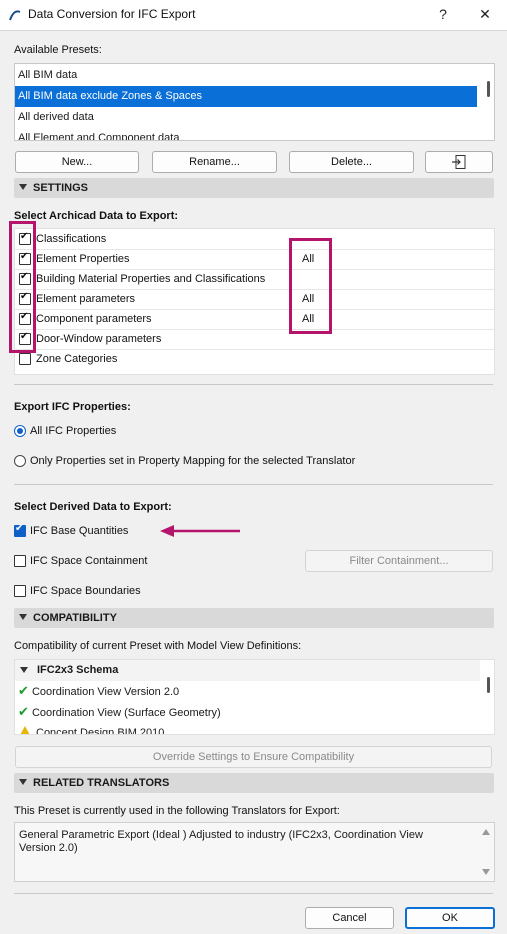 The image size is (507, 934). What do you see at coordinates (83, 259) in the screenshot?
I see `element-properties-label: Element Properties` at bounding box center [83, 259].